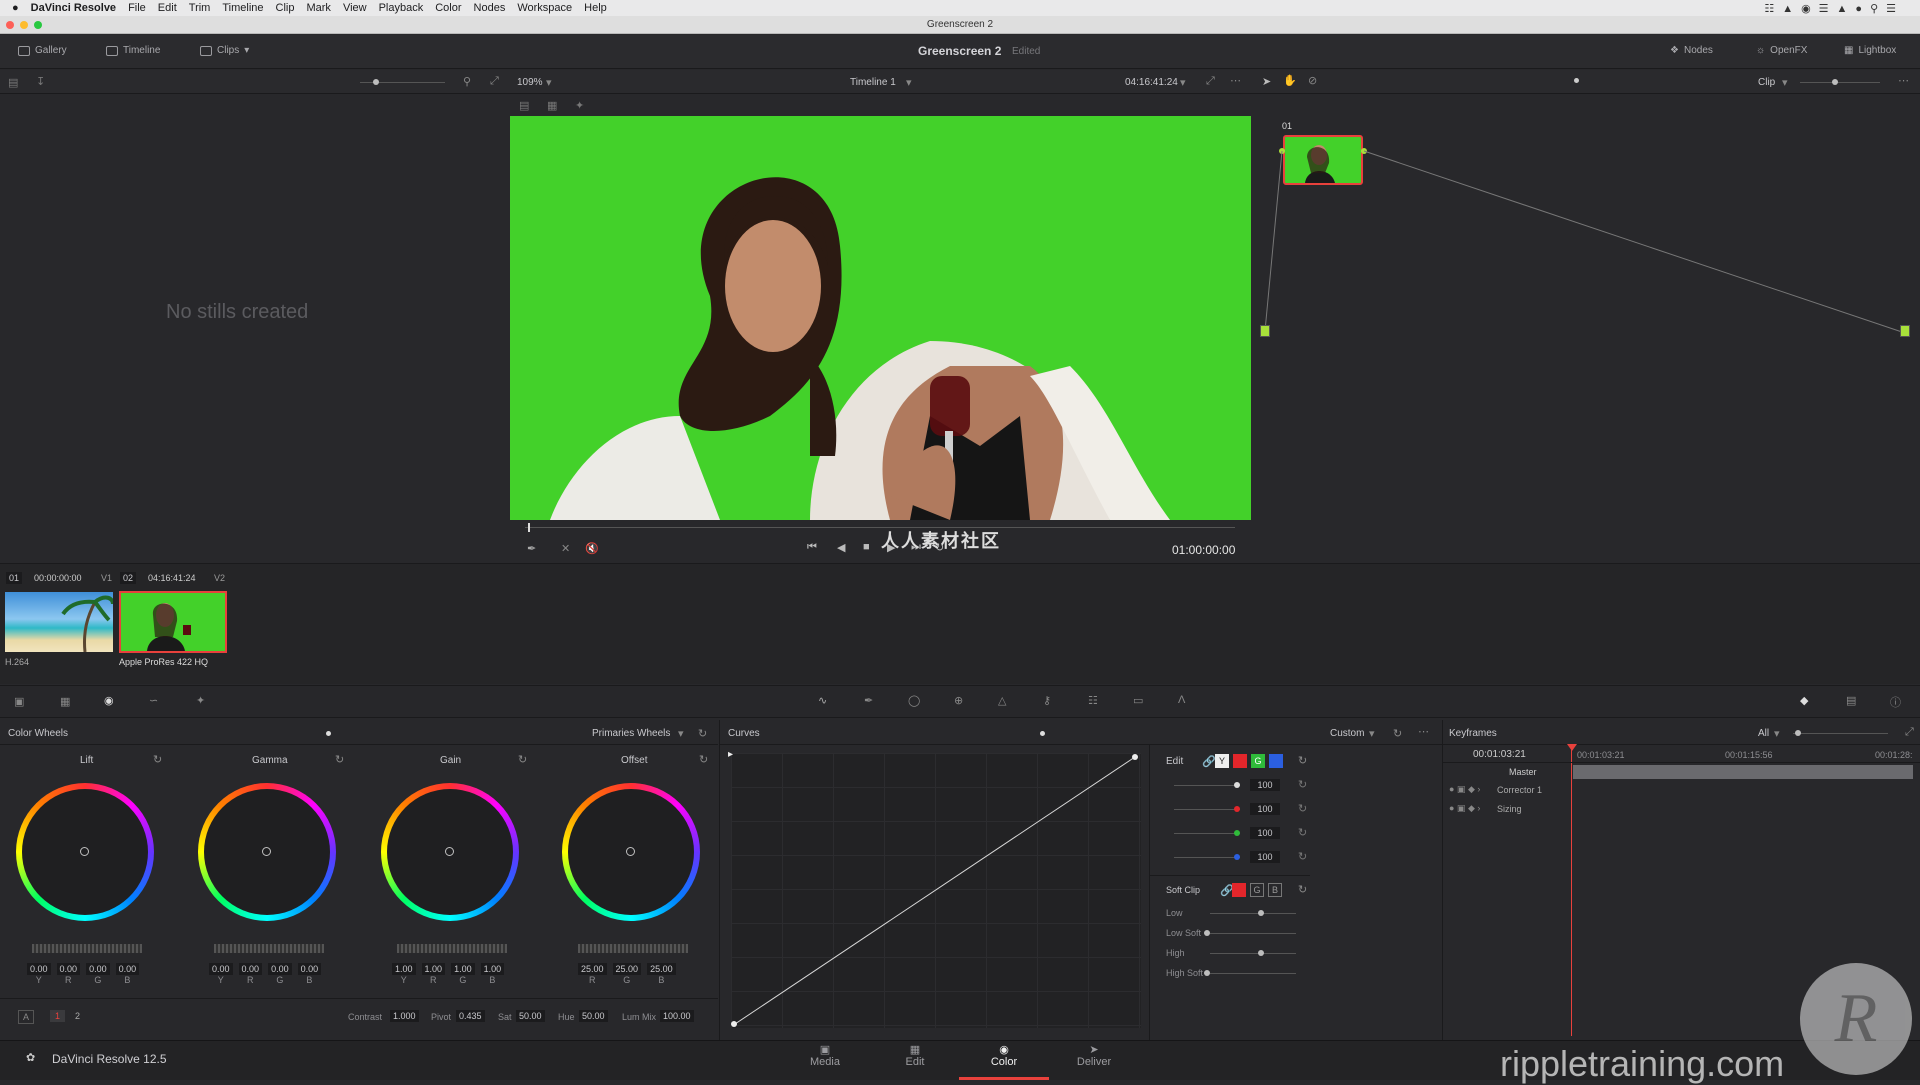 Image resolution: width=1920 pixels, height=1085 pixels. Describe the element at coordinates (825, 1055) in the screenshot. I see `page-media: ▣ Media` at that location.